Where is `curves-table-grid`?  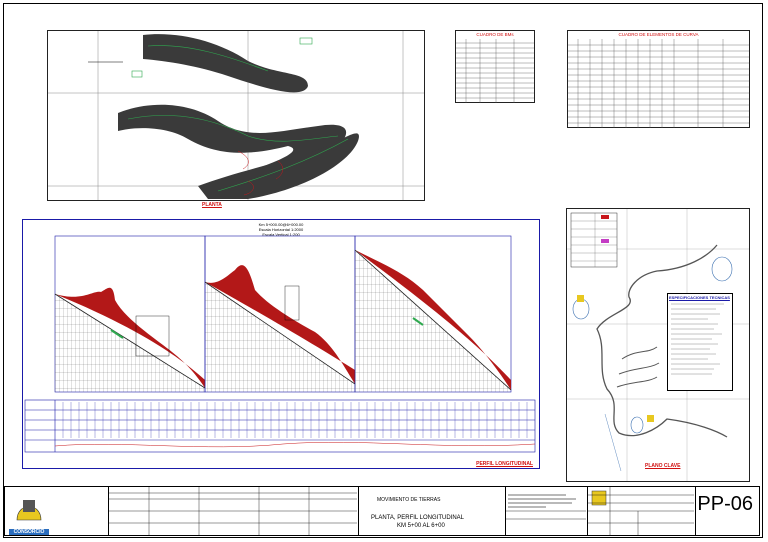
curves-table-grid is located at coordinates (658, 83).